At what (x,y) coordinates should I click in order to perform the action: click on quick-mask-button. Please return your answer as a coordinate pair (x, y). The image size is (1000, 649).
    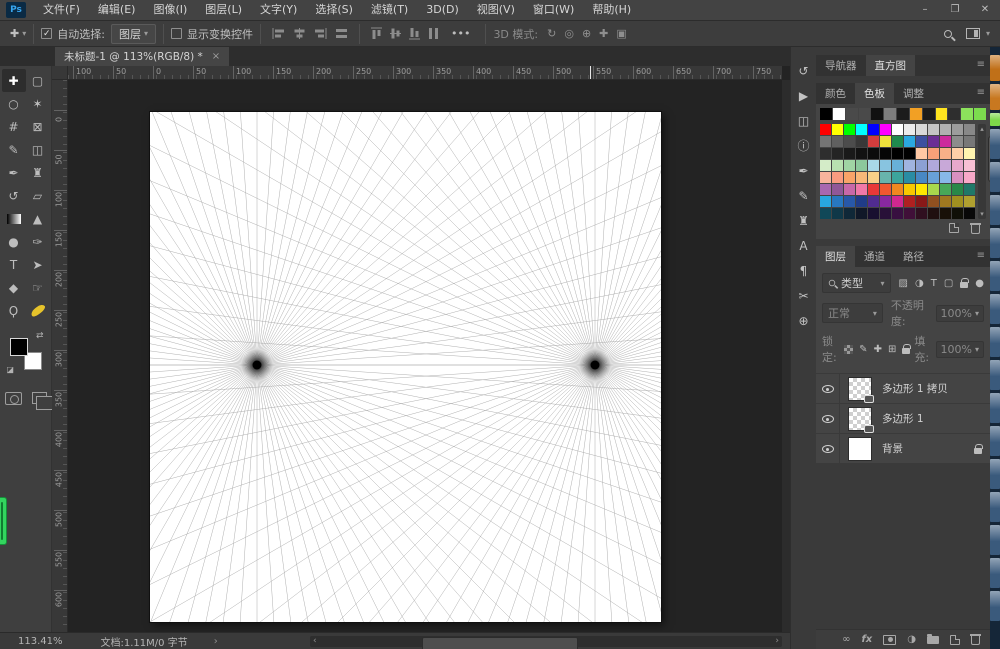
    Looking at the image, I should click on (13, 398).